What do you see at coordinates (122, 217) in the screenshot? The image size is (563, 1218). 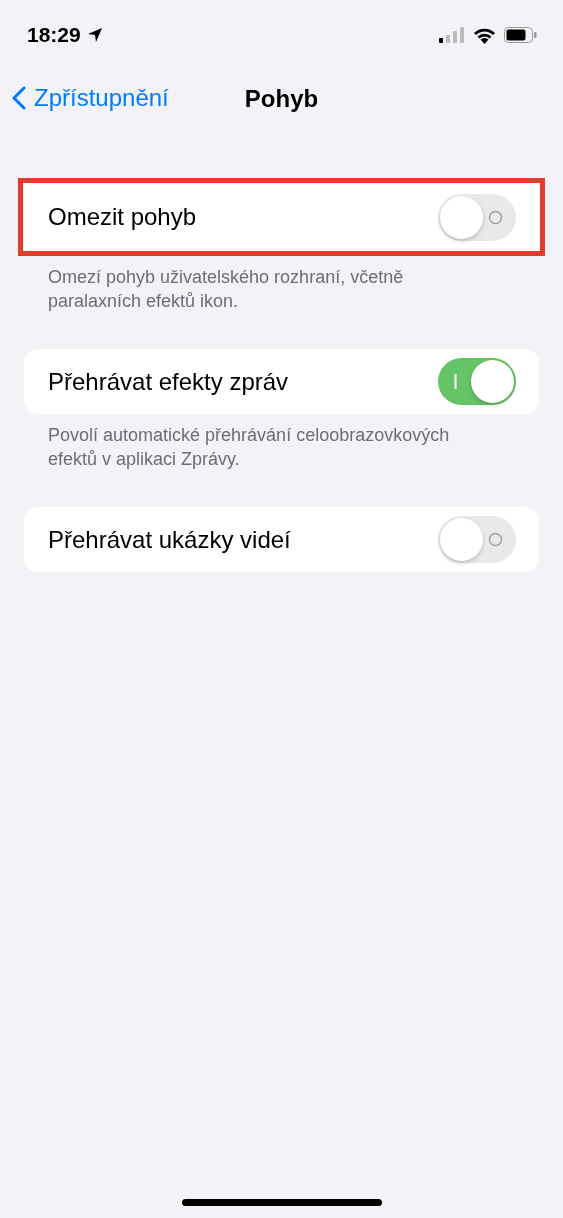 I see `setting-label: Omezit pohyb` at bounding box center [122, 217].